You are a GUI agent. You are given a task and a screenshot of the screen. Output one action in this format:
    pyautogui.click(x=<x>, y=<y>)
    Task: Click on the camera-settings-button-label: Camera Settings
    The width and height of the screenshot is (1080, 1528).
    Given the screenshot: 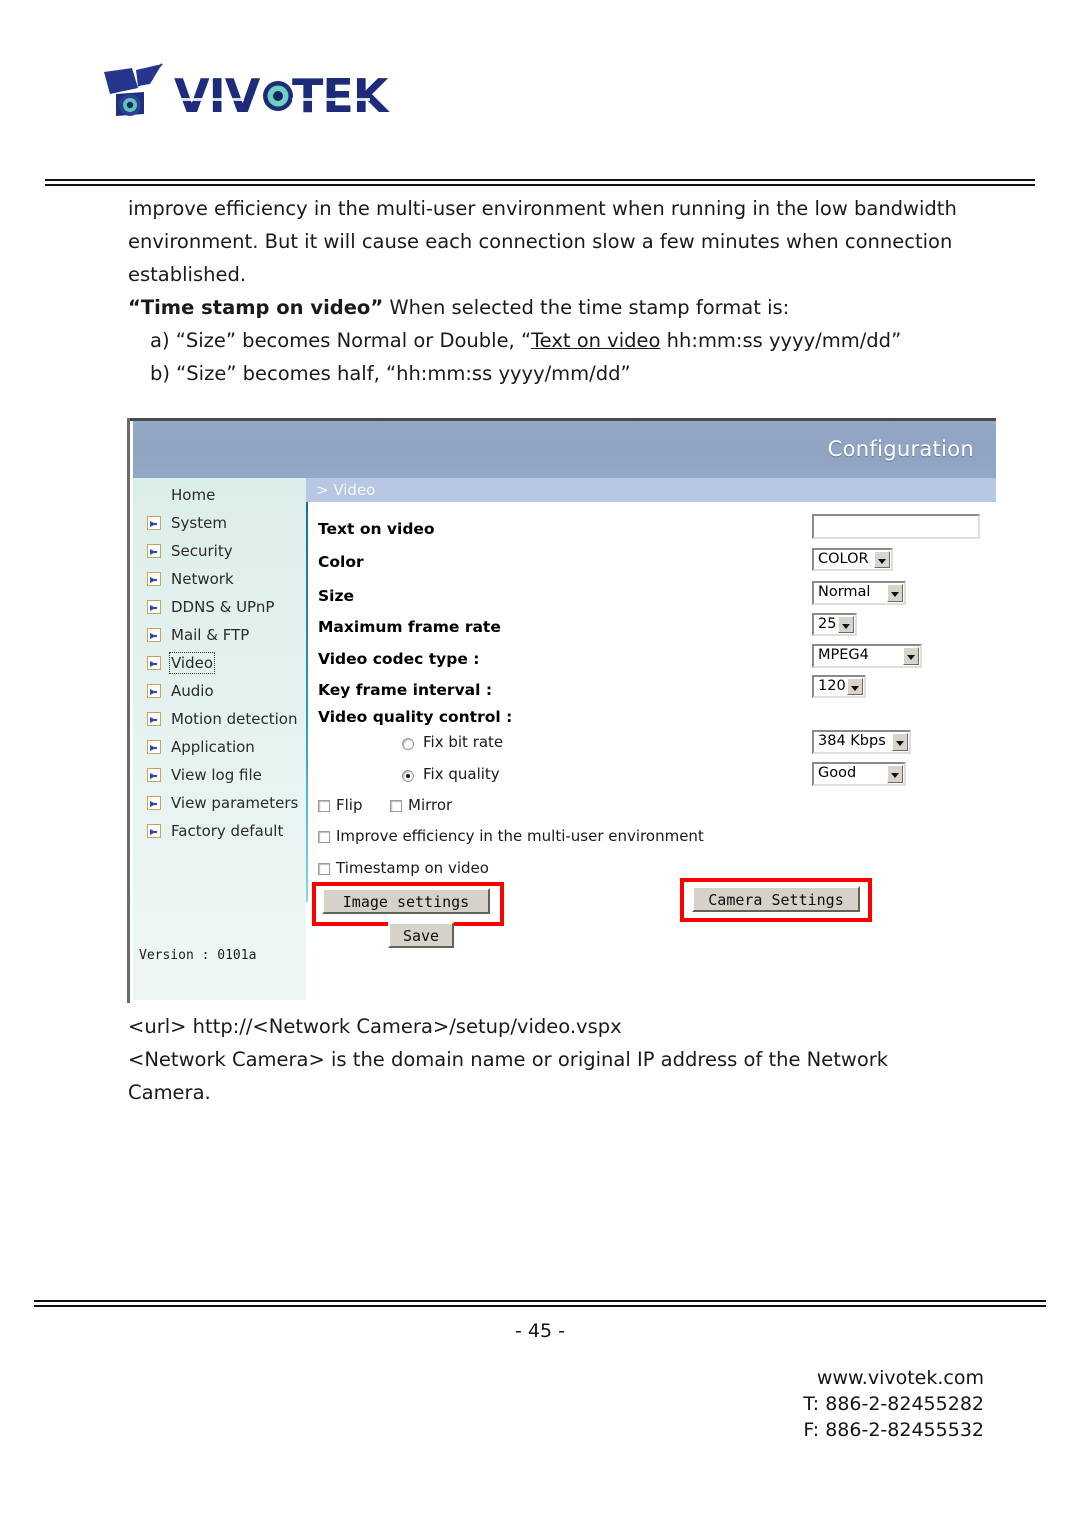 What is the action you would take?
    pyautogui.click(x=776, y=900)
    